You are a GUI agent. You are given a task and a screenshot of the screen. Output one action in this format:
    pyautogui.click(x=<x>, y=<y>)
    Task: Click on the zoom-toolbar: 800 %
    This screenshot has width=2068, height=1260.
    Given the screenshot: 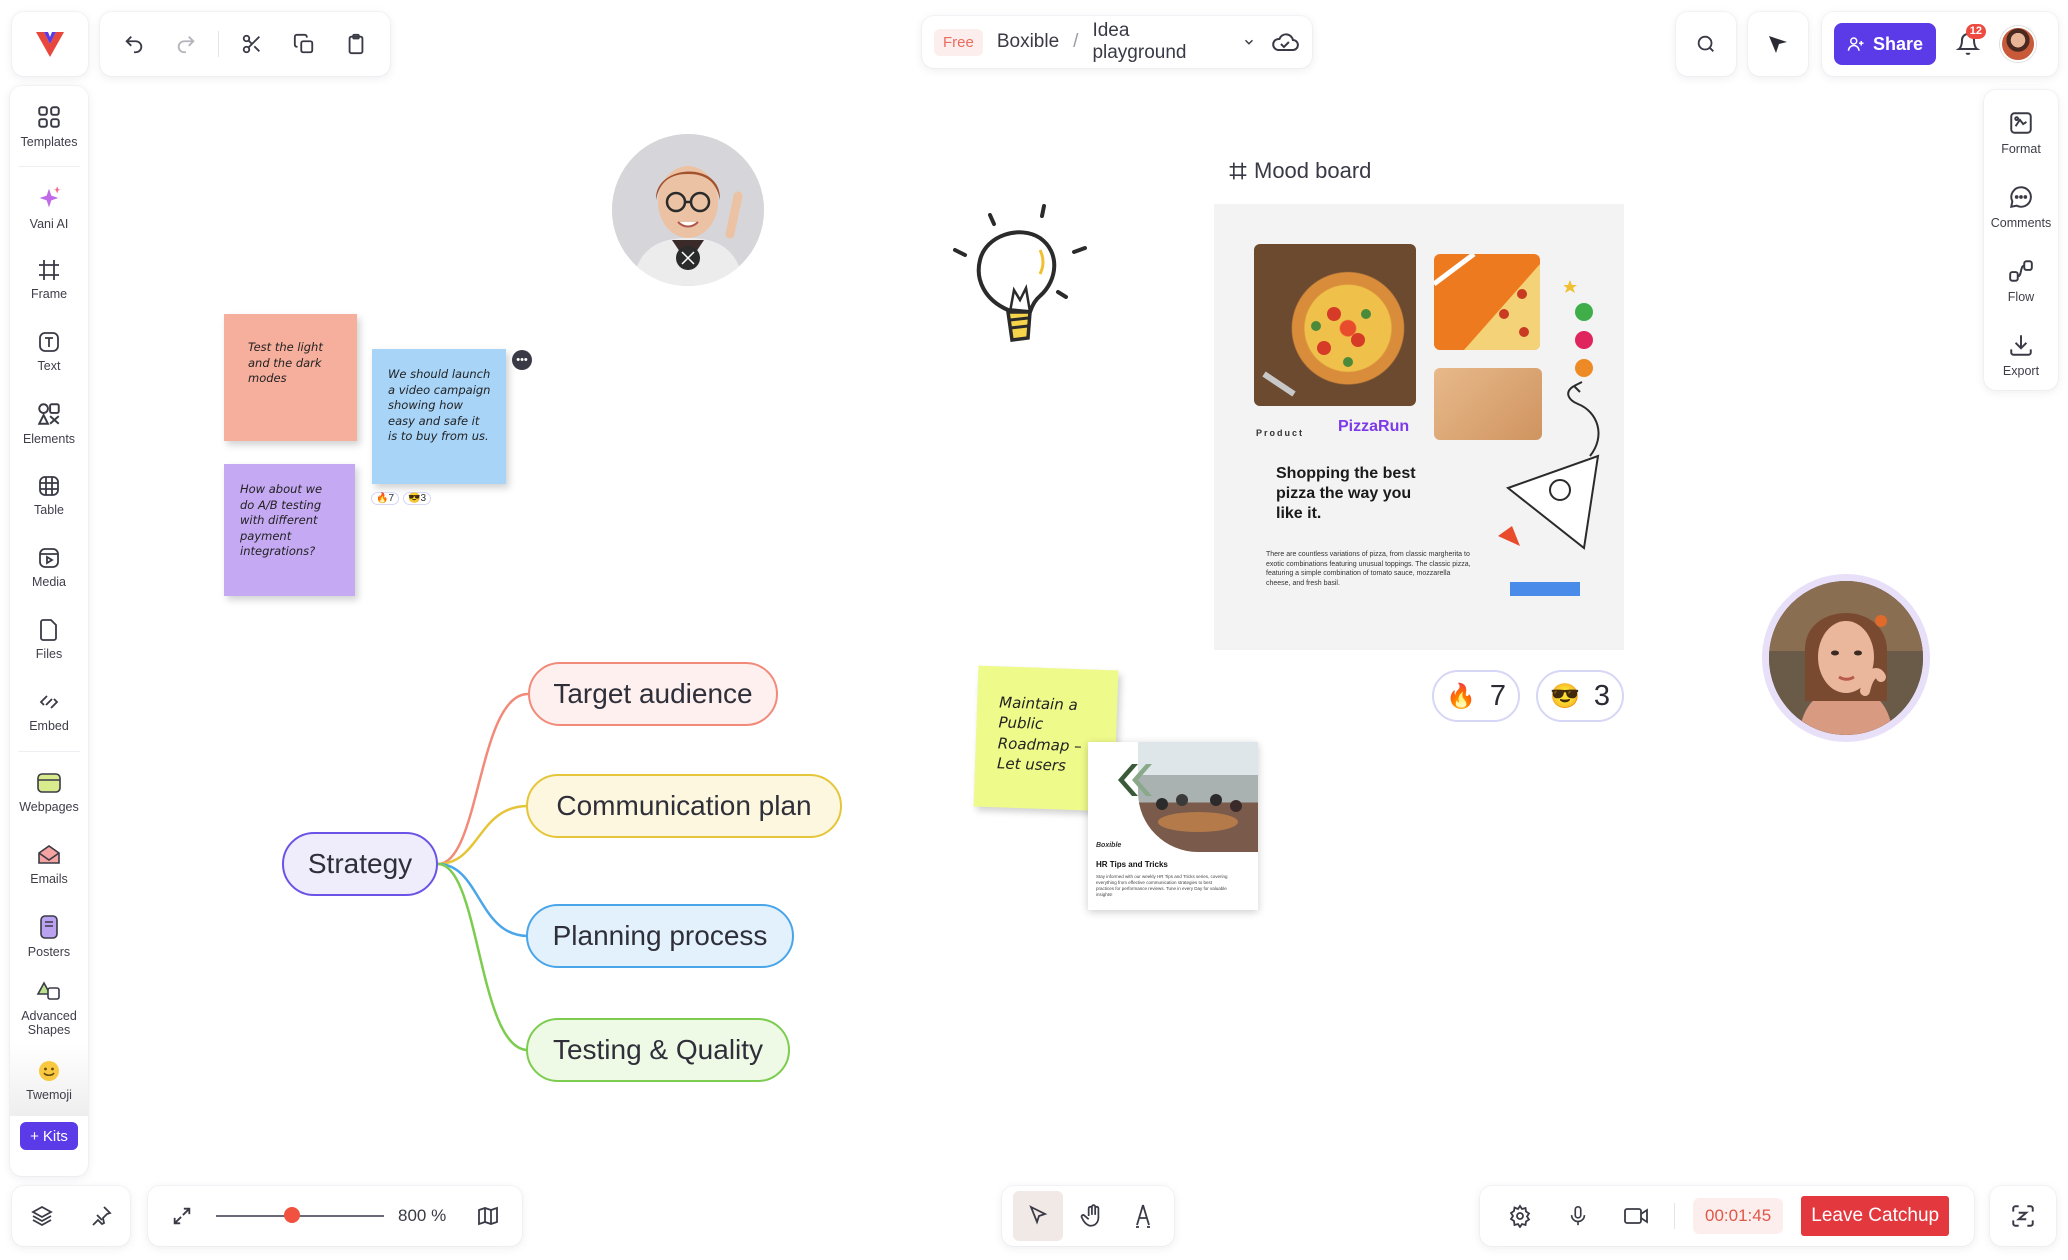 What is the action you would take?
    pyautogui.click(x=335, y=1216)
    